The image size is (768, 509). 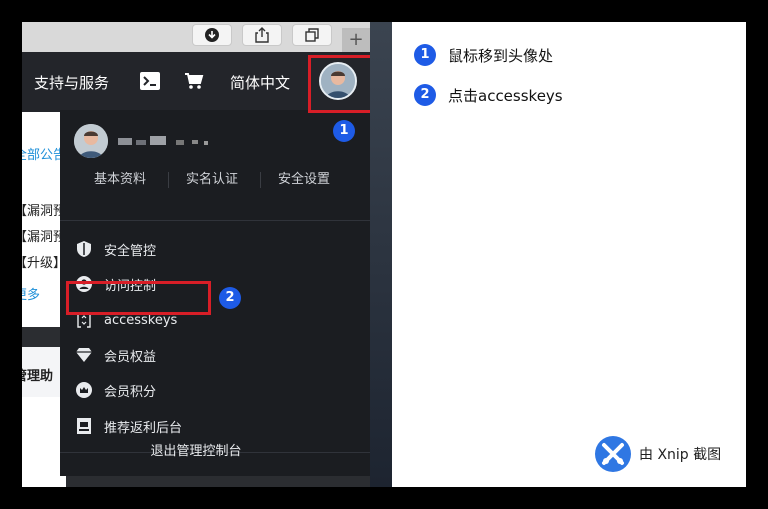 I want to click on step-number: 2, so click(x=425, y=95).